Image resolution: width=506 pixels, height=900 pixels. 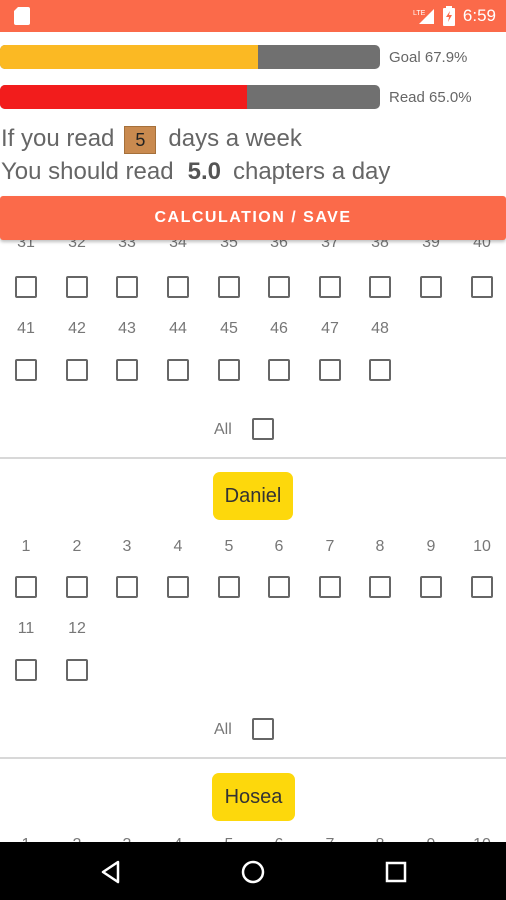 I want to click on goal-progress-label: Goal 67.9%, so click(x=428, y=57).